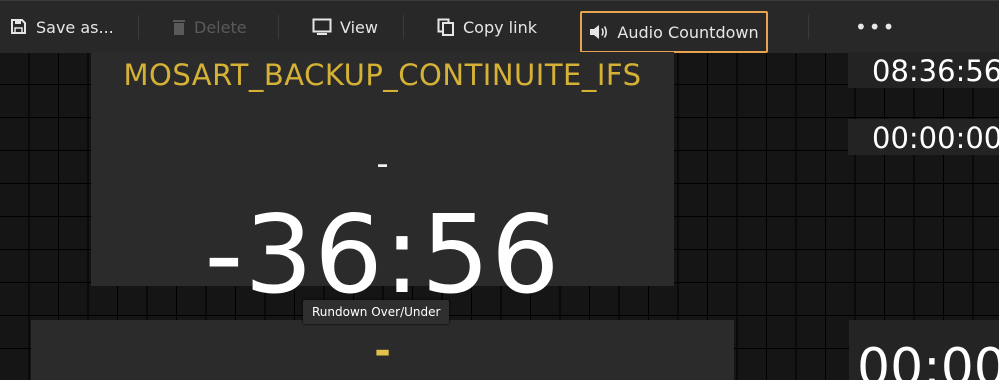  I want to click on trash-icon, so click(179, 27).